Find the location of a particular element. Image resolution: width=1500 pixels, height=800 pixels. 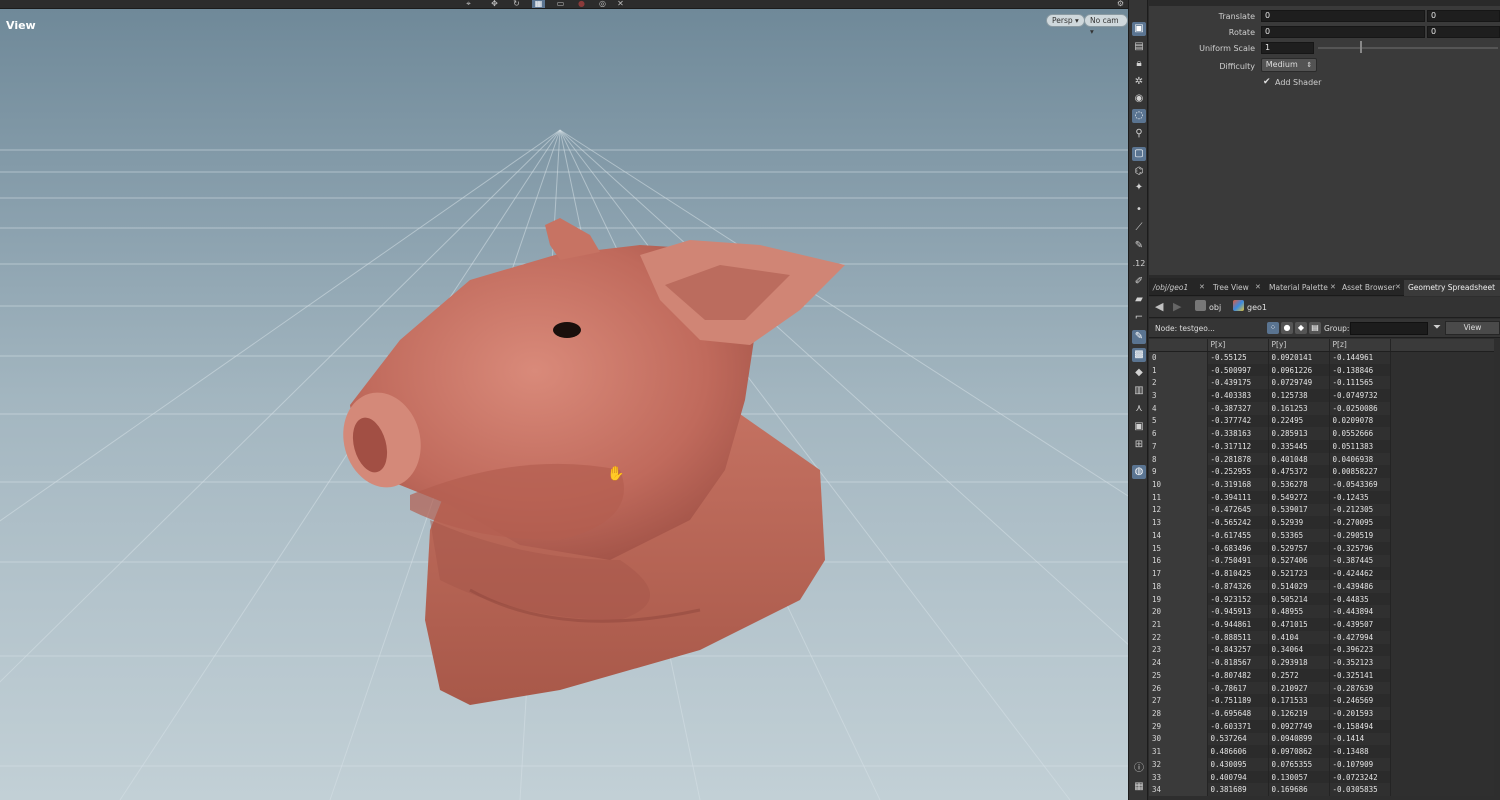

row-index-cell: 27 is located at coordinates (1178, 701).